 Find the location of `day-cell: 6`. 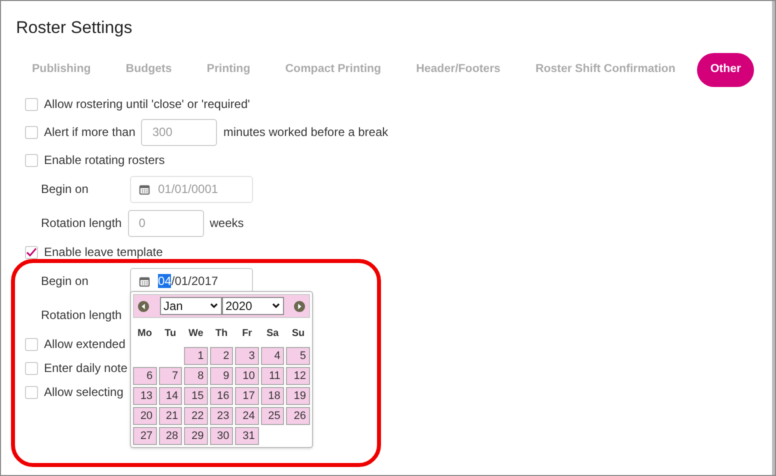

day-cell: 6 is located at coordinates (145, 376).